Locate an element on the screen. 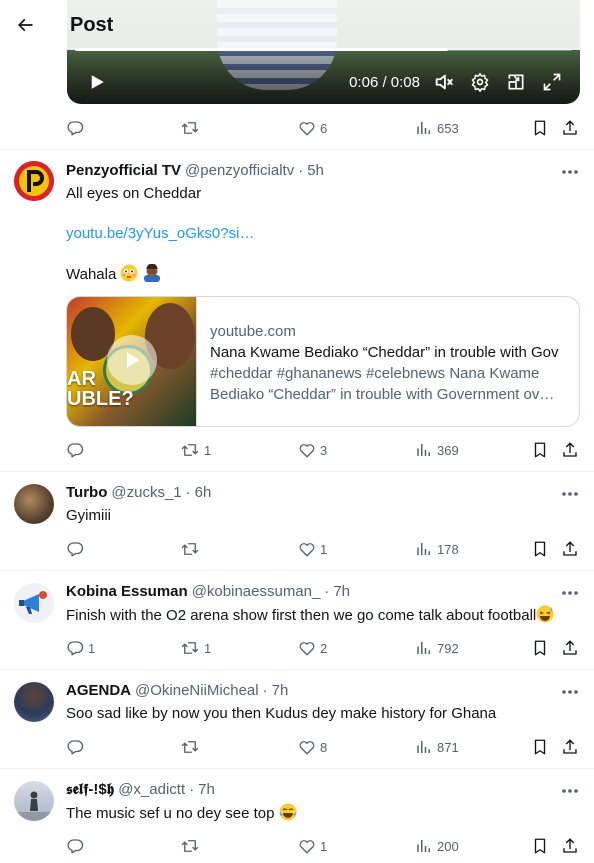 The image size is (594, 863). tweet-actions: 1 200 is located at coordinates (324, 846).